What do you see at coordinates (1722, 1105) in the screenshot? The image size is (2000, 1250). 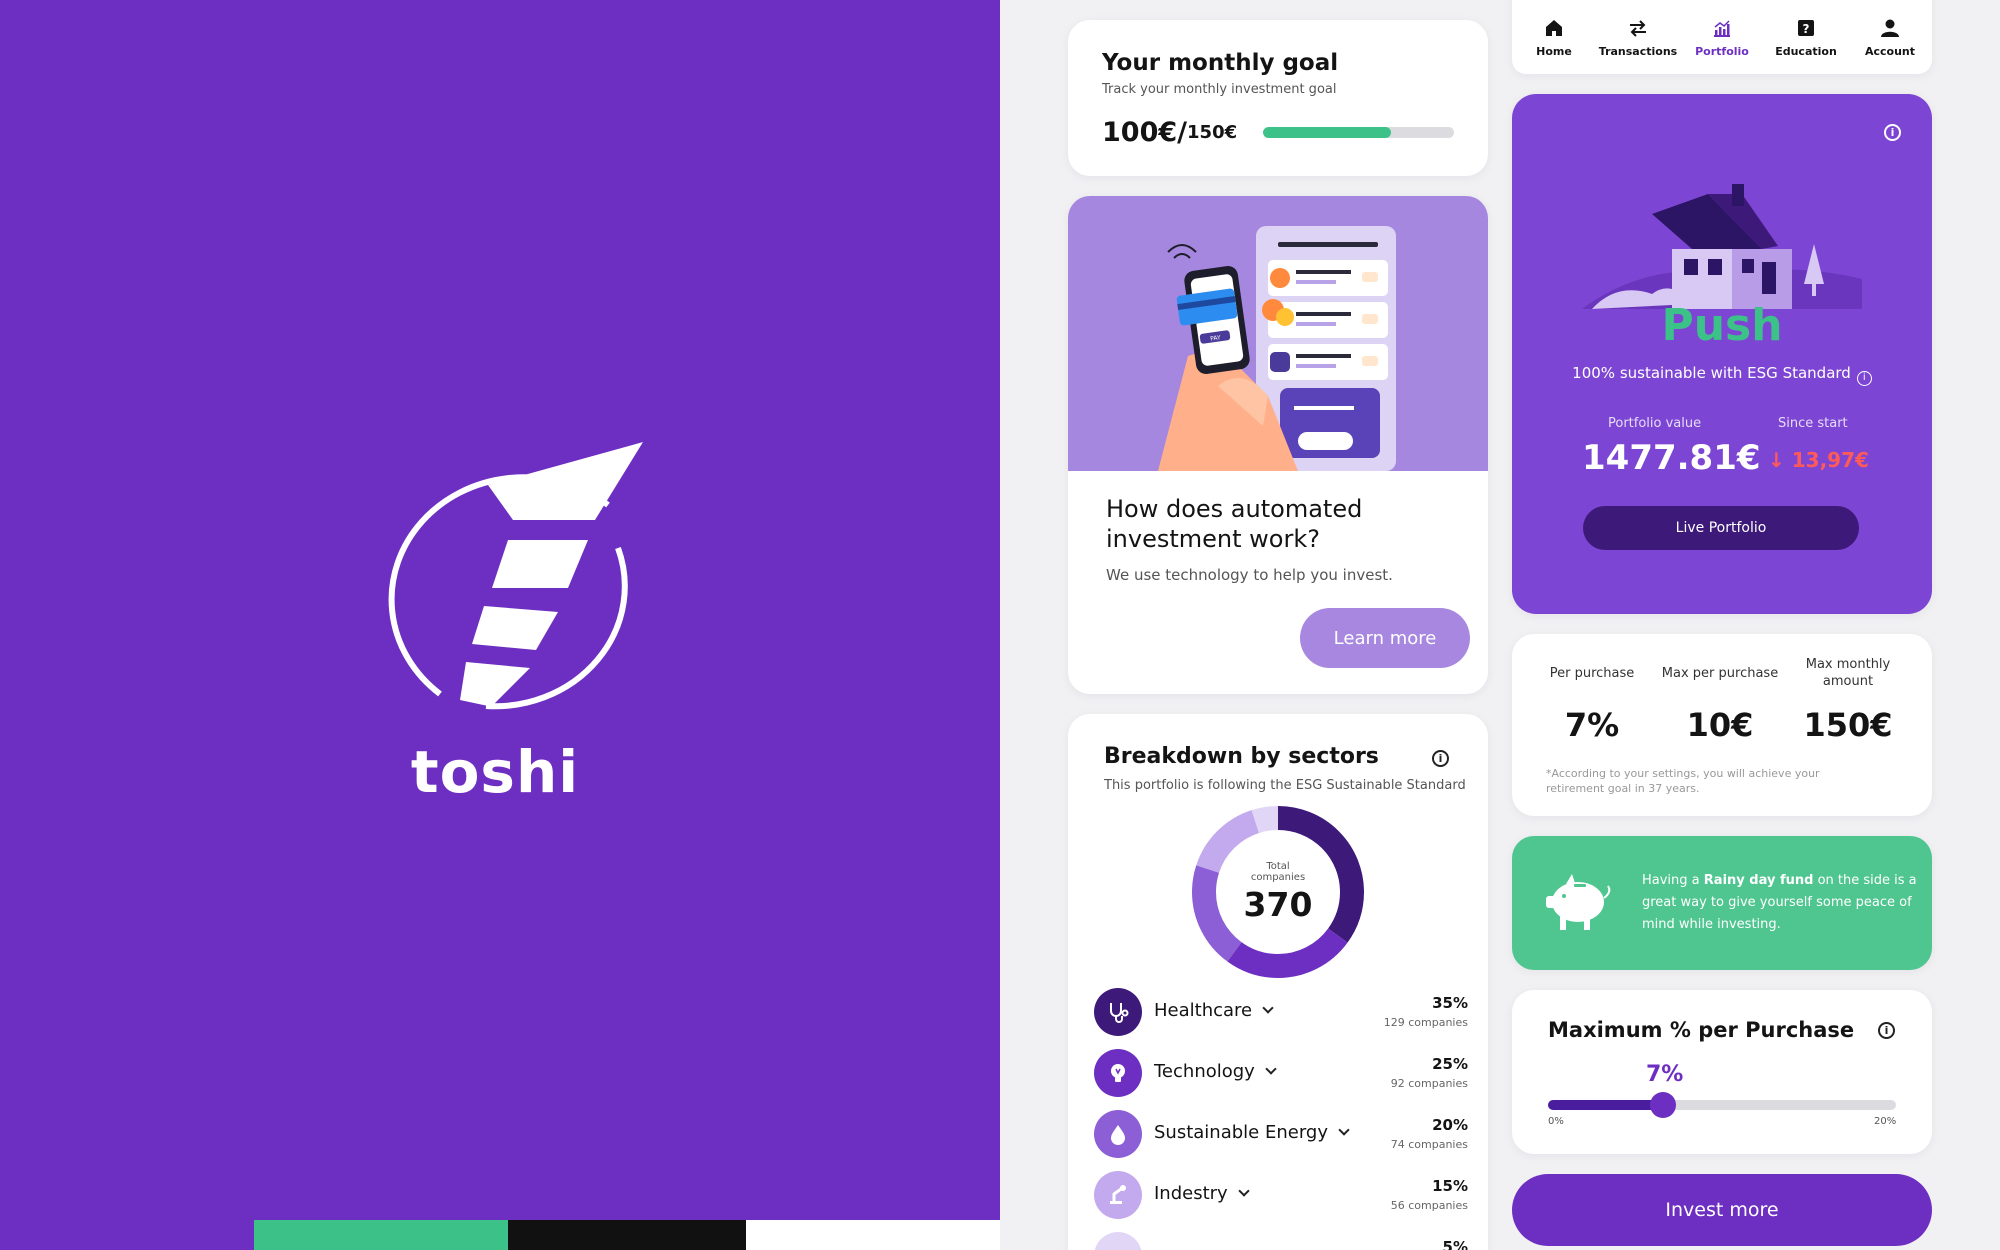 I see `percent-slider` at bounding box center [1722, 1105].